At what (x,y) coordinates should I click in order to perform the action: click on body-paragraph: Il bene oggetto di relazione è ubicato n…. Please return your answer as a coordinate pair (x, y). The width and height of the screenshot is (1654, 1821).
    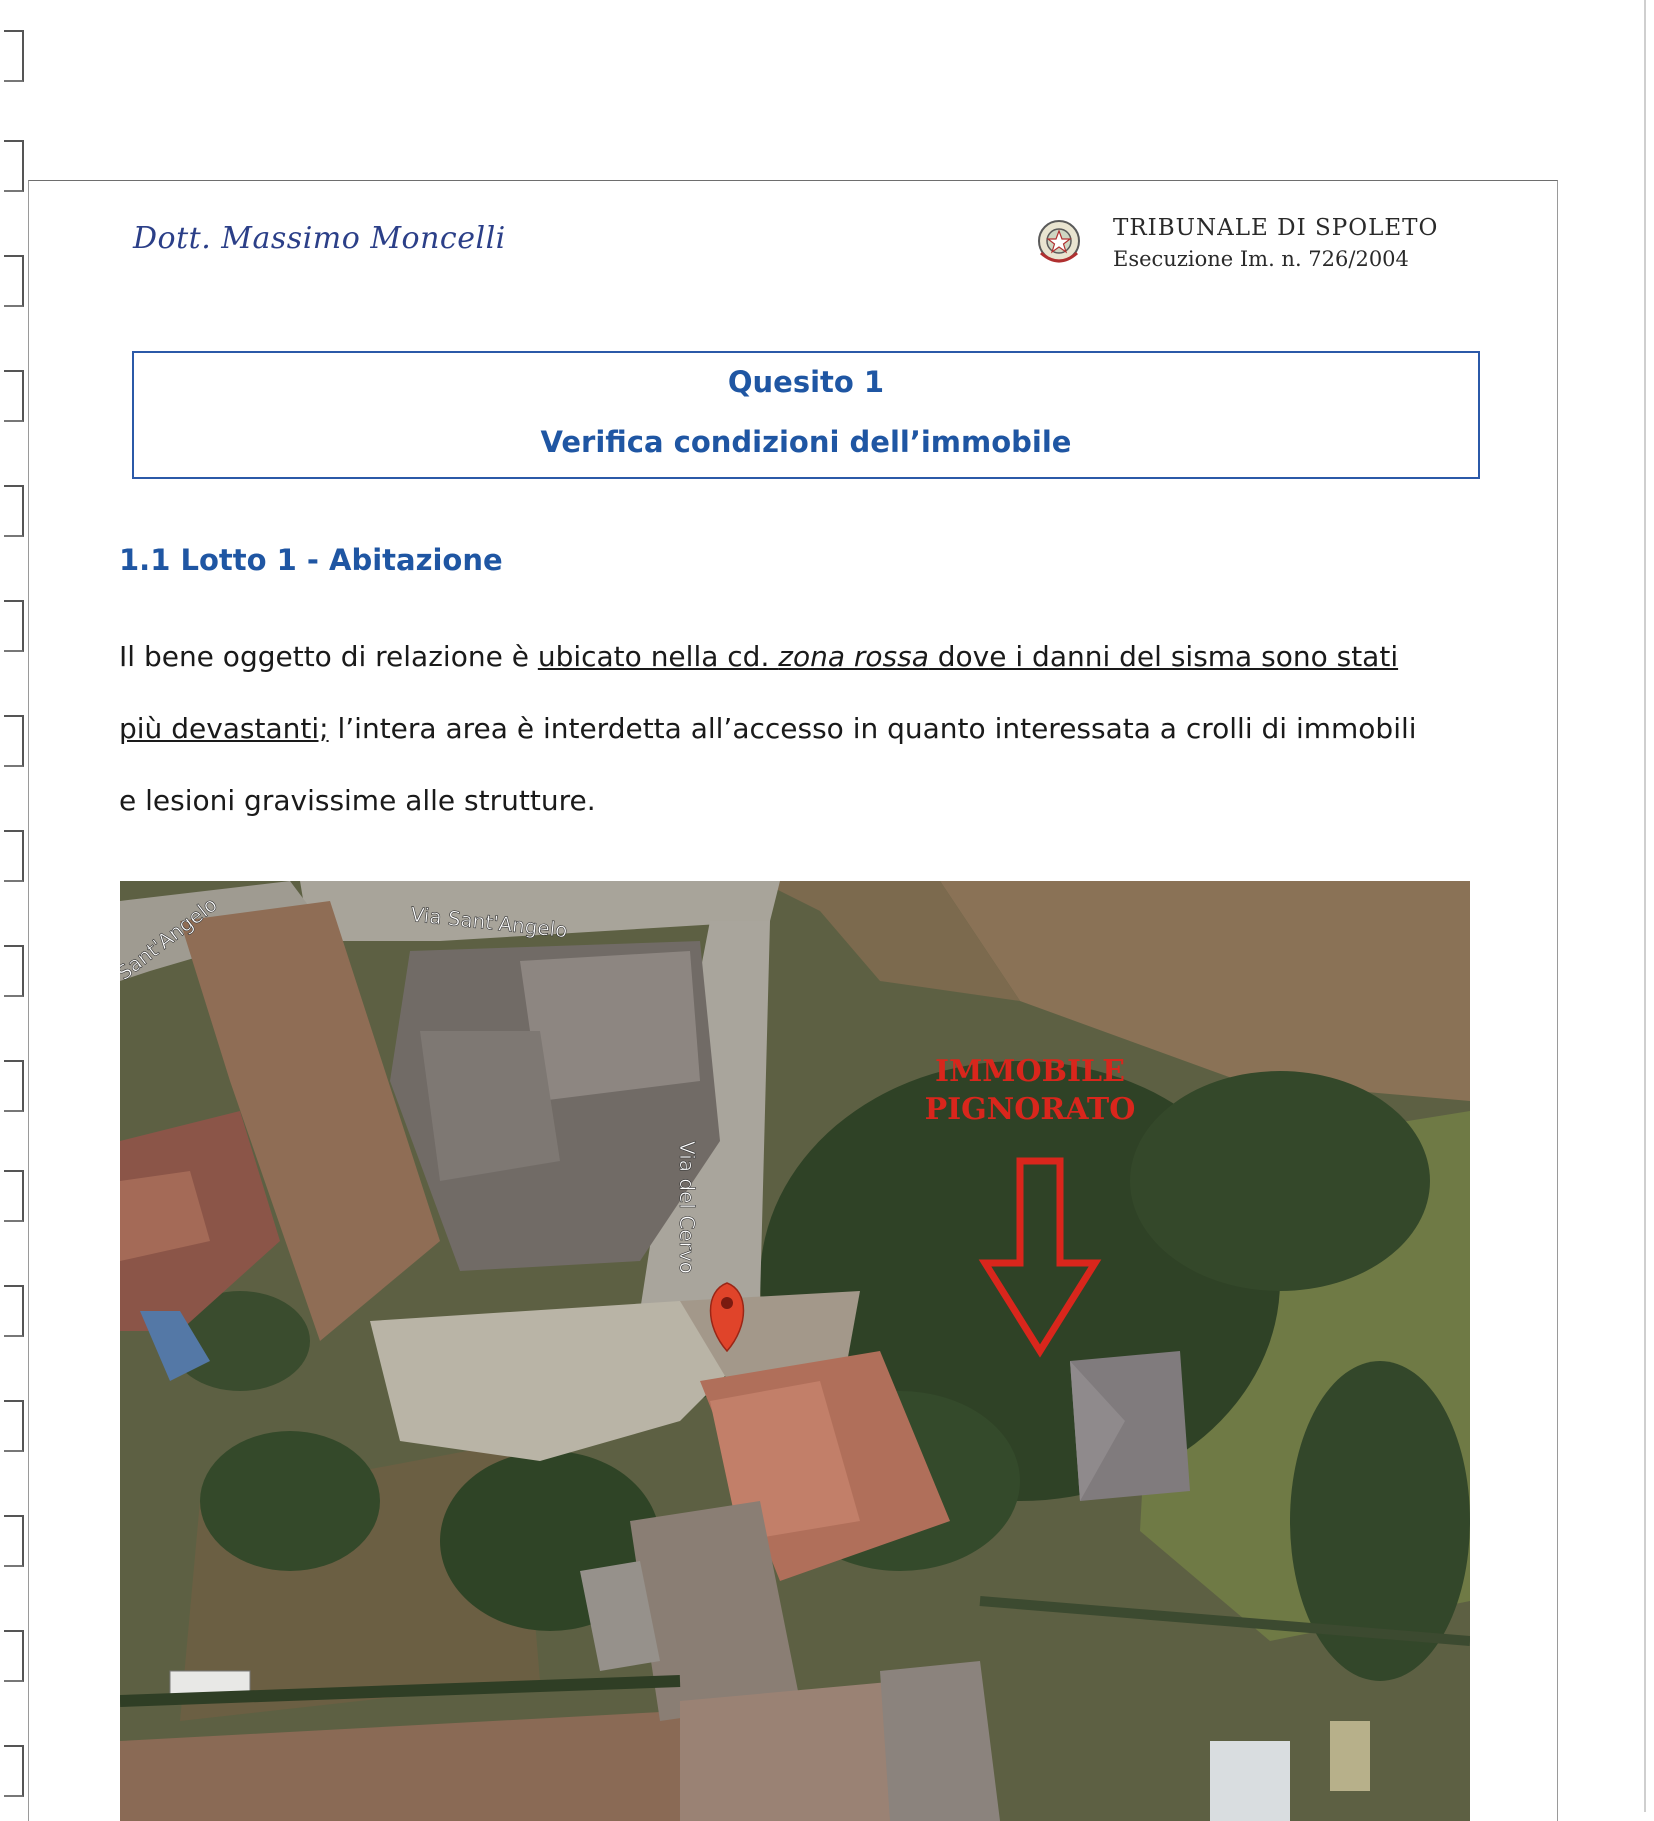
    Looking at the image, I should click on (809, 729).